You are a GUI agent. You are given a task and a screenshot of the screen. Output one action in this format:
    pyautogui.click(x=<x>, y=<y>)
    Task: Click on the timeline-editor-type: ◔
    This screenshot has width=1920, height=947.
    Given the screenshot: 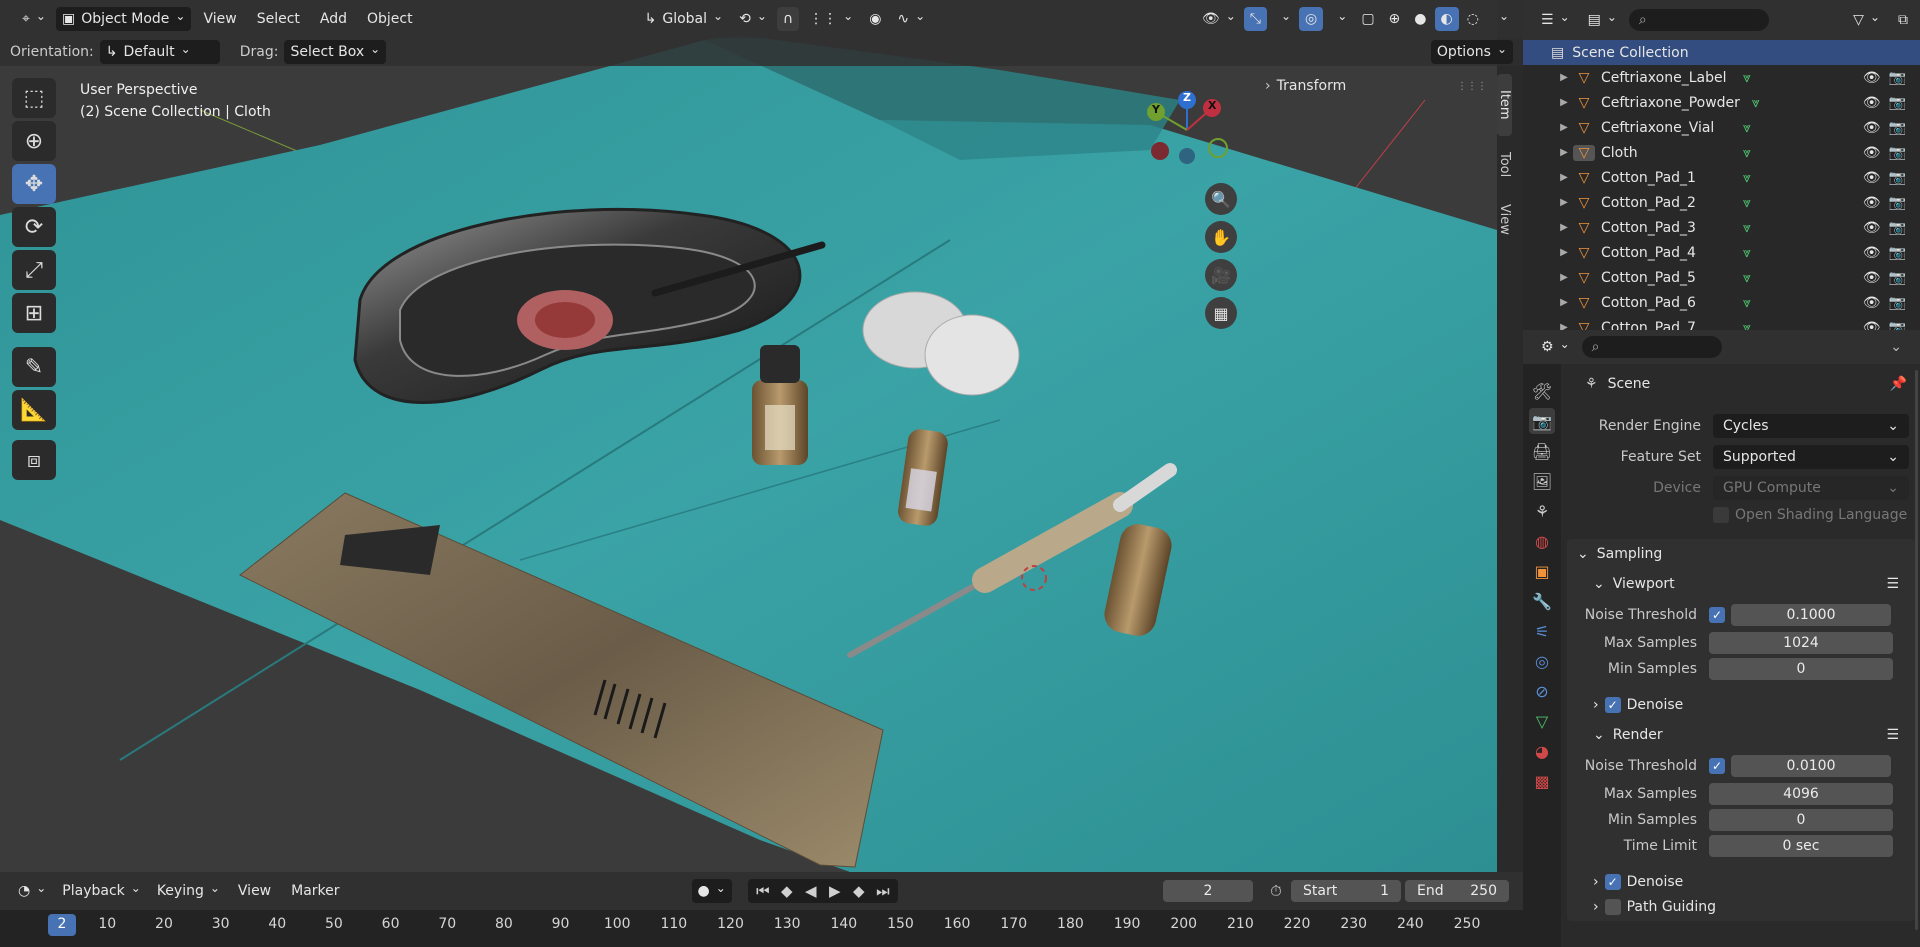 What is the action you would take?
    pyautogui.click(x=32, y=891)
    